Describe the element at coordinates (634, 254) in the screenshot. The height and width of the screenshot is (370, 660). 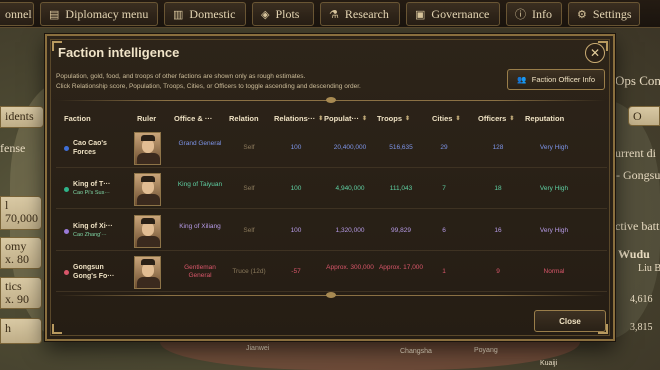
I see `right-panel-wudu: Wudu` at that location.